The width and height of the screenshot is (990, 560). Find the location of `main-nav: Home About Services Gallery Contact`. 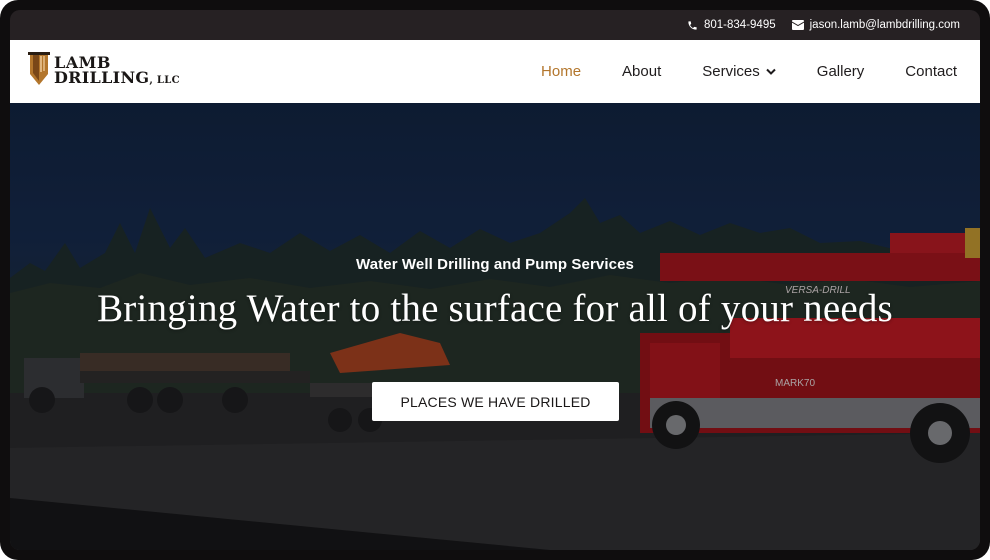

main-nav: Home About Services Gallery Contact is located at coordinates (749, 71).